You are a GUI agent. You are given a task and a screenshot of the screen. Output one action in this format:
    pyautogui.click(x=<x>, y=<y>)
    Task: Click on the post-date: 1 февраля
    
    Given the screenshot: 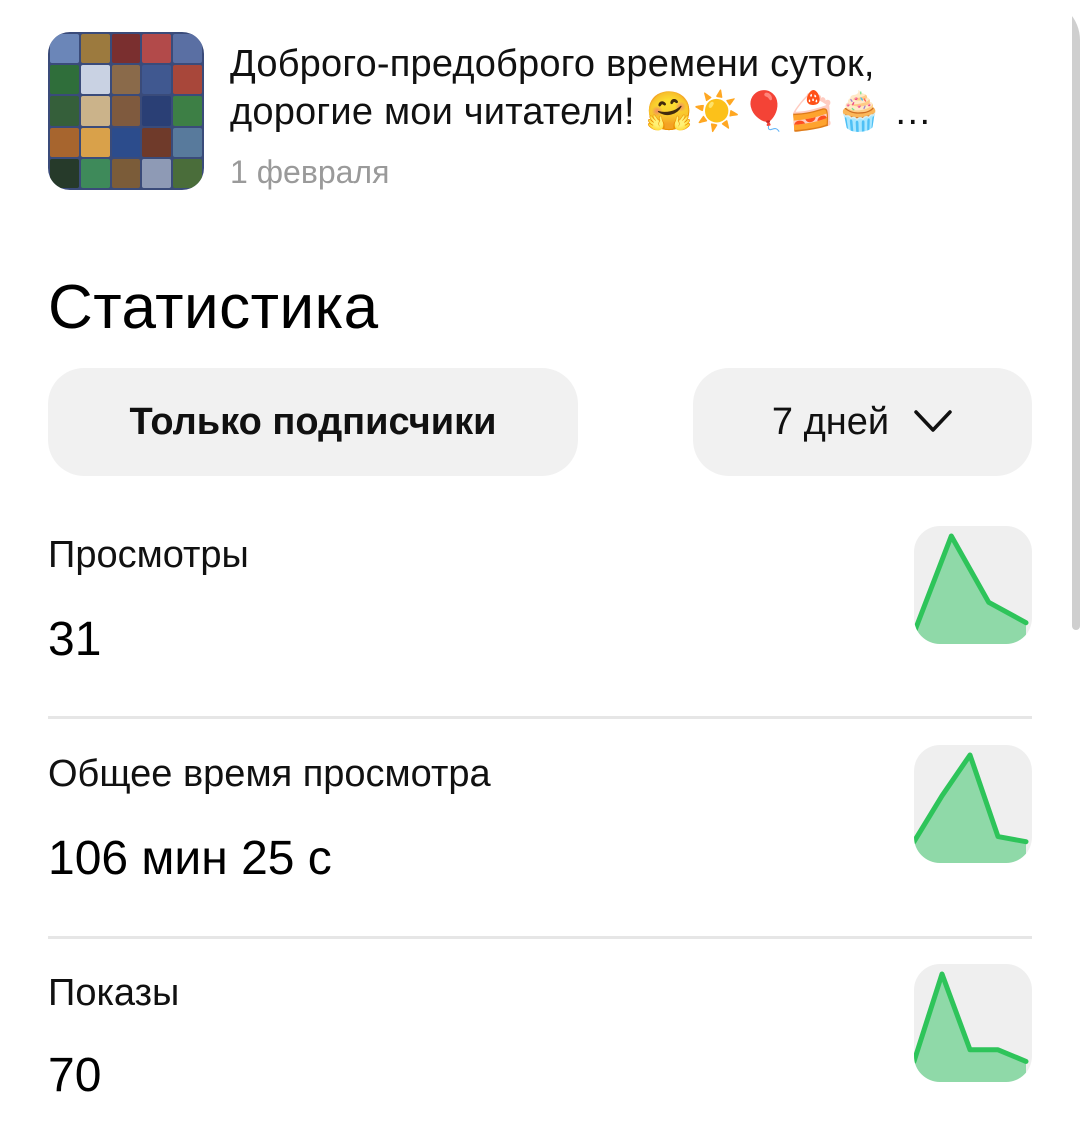 What is the action you would take?
    pyautogui.click(x=310, y=172)
    